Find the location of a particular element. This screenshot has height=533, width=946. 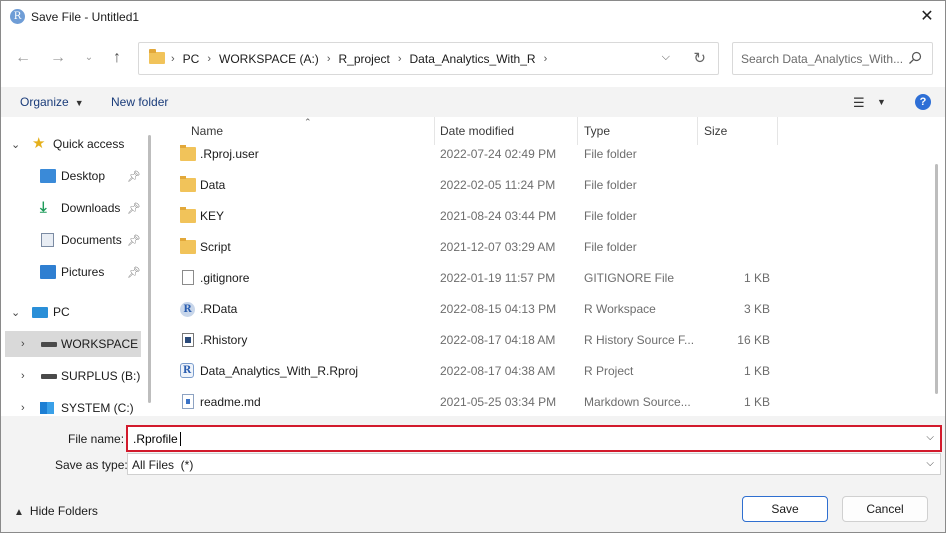

file-name: KEY is located at coordinates (212, 216).